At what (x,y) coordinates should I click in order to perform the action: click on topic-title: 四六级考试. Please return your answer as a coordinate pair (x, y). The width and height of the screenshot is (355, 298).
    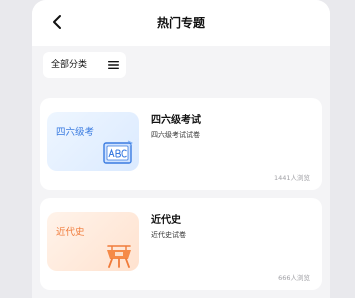
    Looking at the image, I should click on (176, 120).